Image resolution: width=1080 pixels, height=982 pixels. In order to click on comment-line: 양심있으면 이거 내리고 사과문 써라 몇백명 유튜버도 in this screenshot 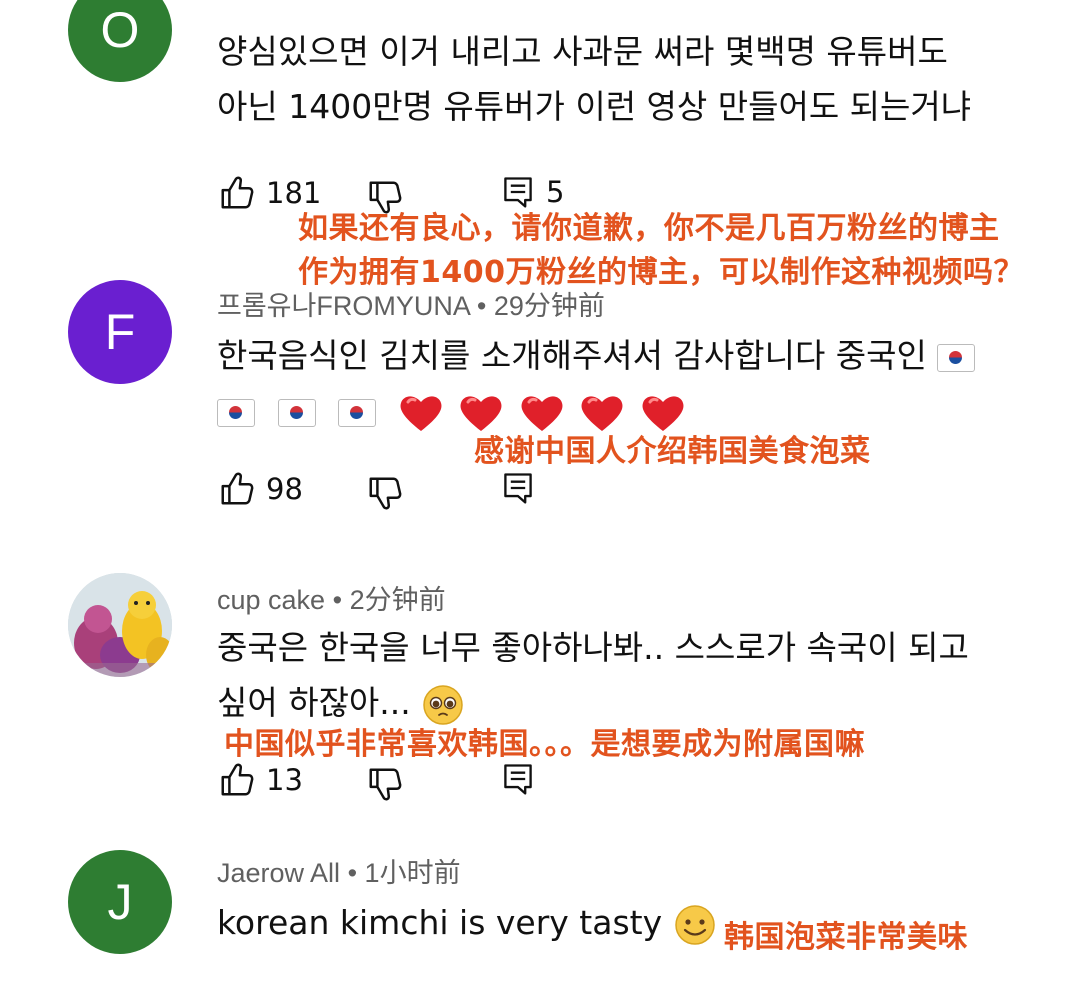, I will do `click(582, 51)`.